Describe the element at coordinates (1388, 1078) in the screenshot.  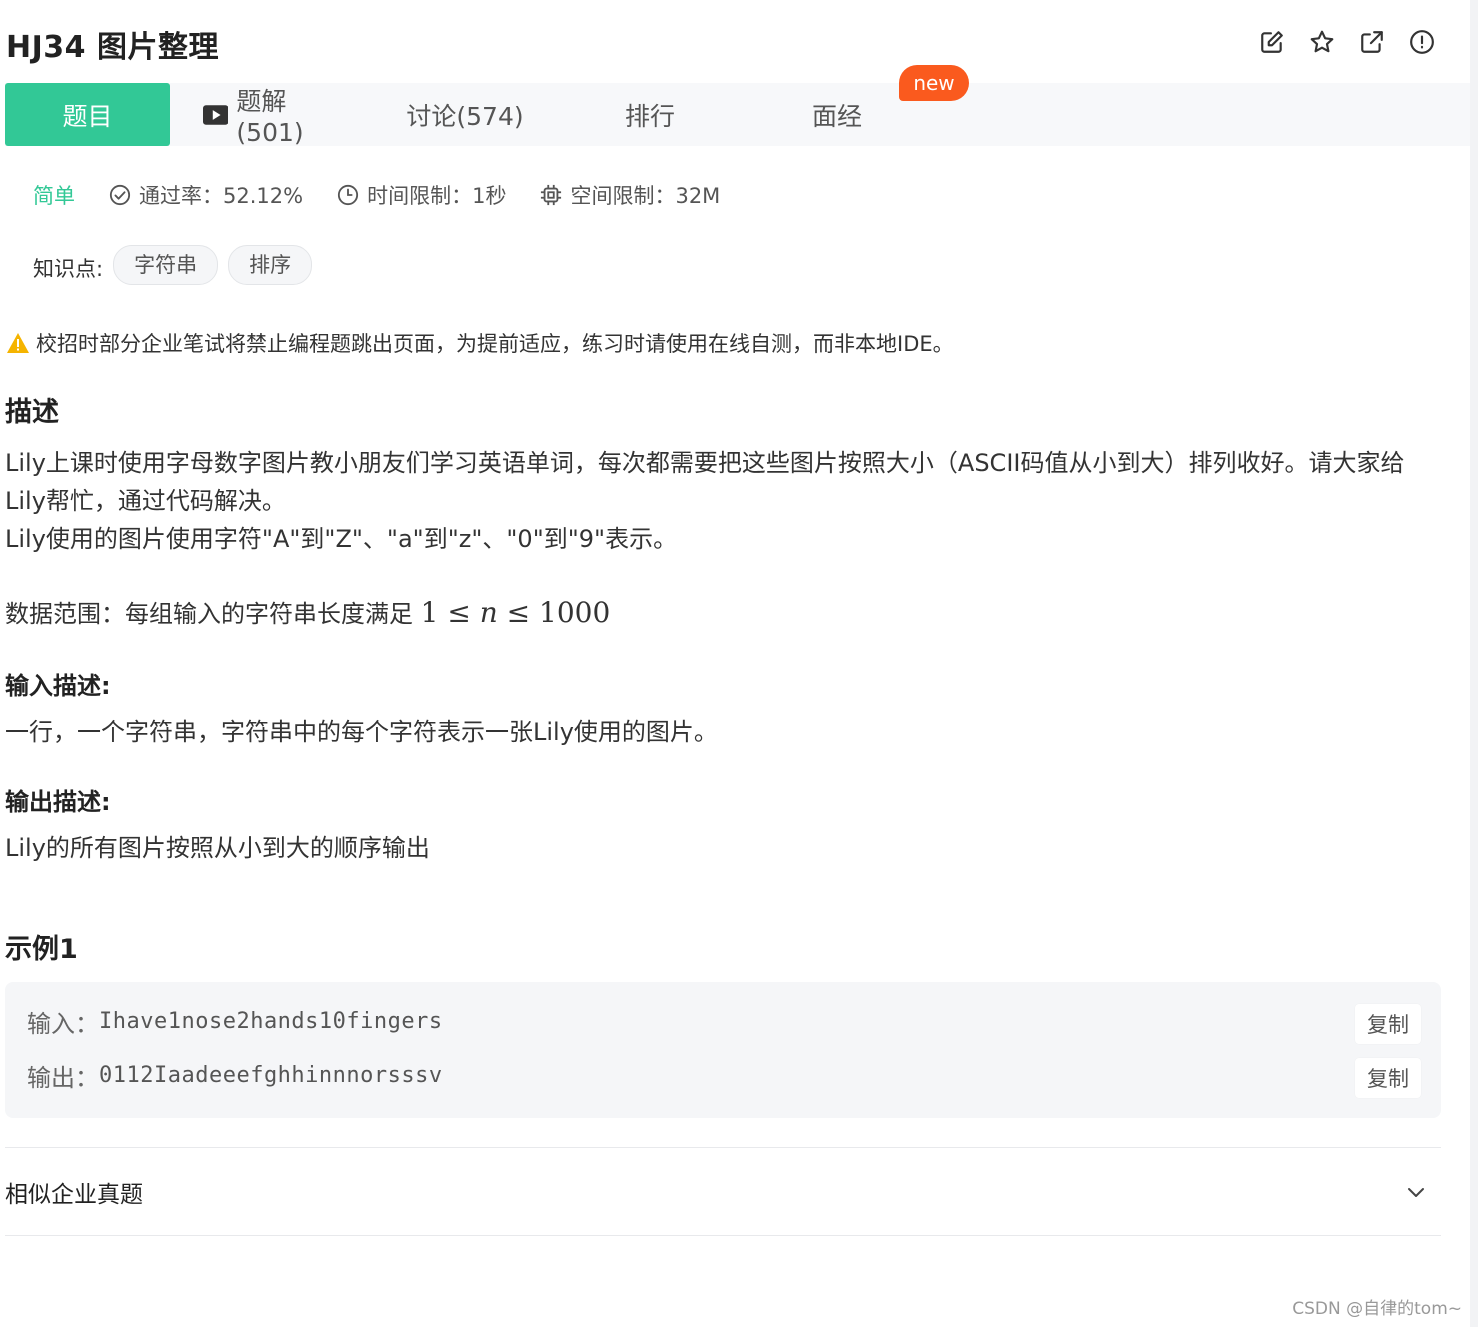
I see `copy-output-button: 复制` at that location.